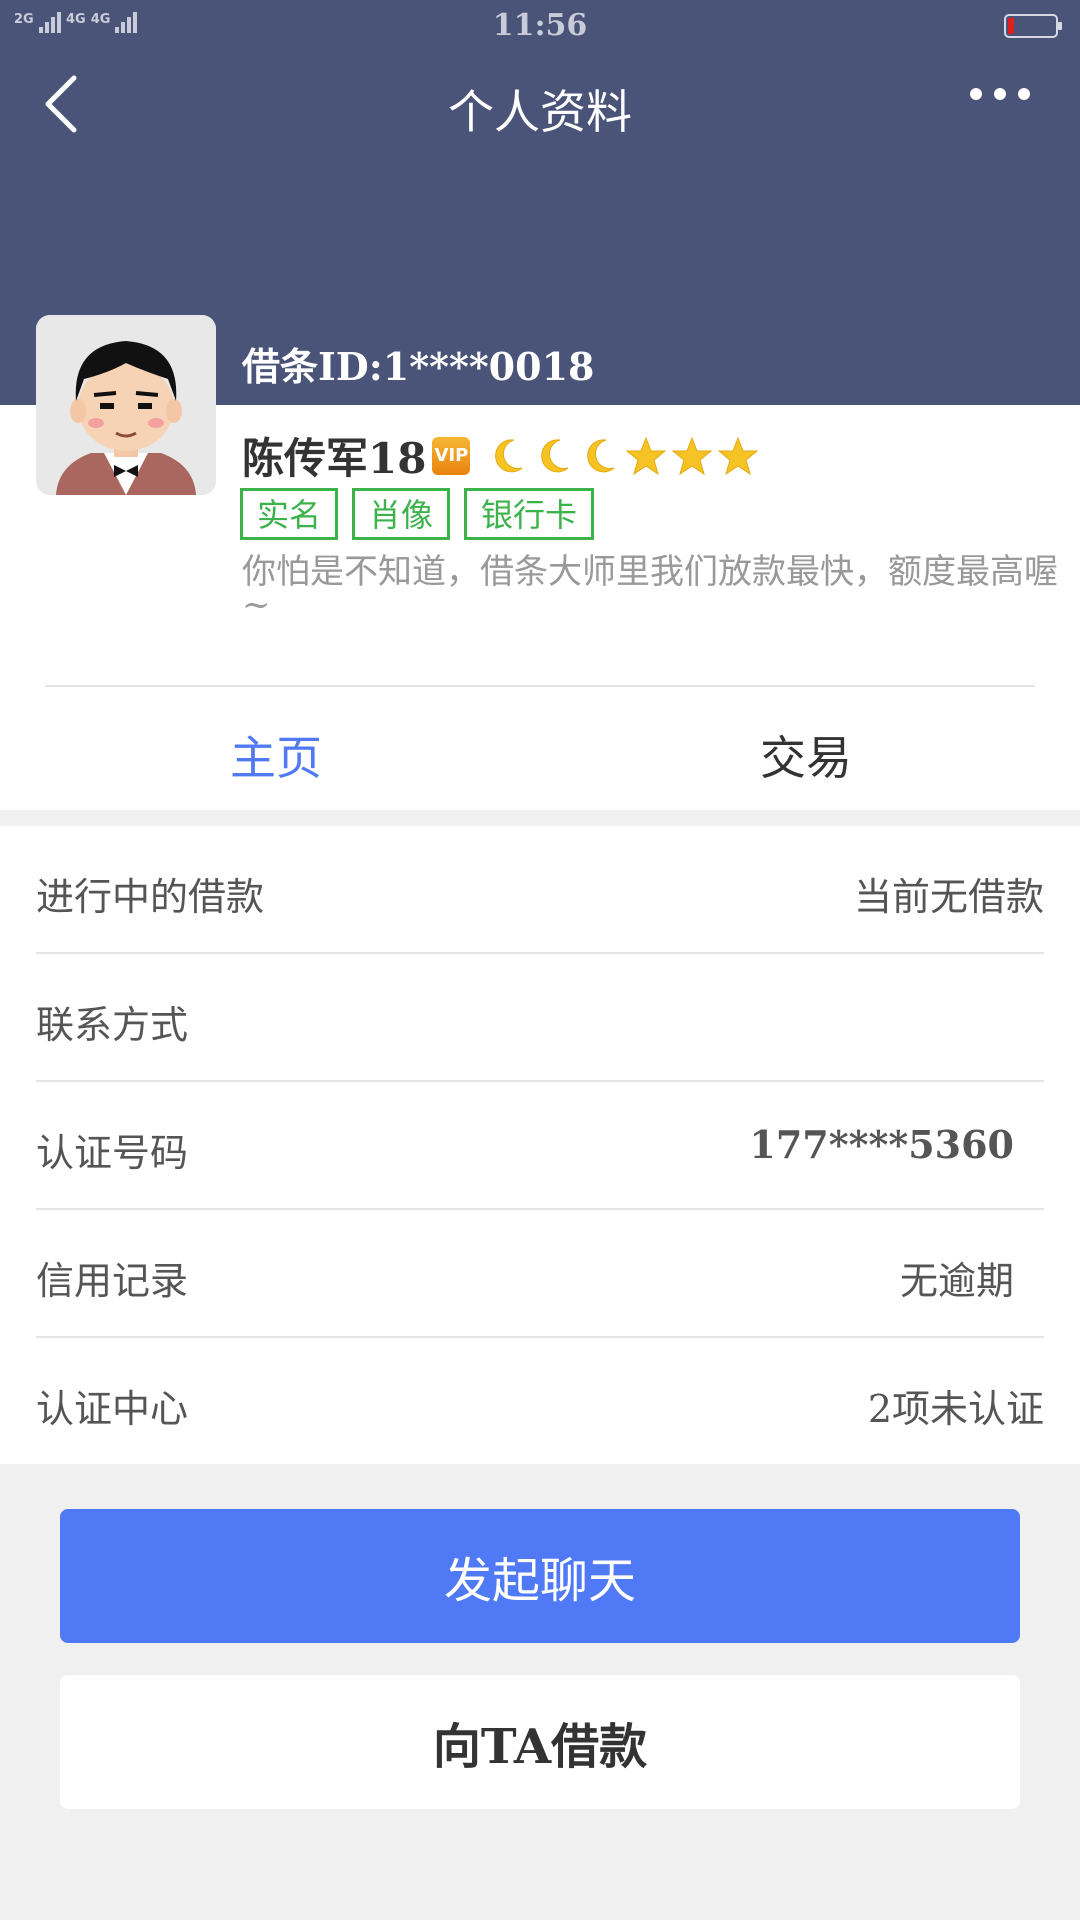 Image resolution: width=1080 pixels, height=1920 pixels. Describe the element at coordinates (451, 455) in the screenshot. I see `vip-badge: VIP` at that location.